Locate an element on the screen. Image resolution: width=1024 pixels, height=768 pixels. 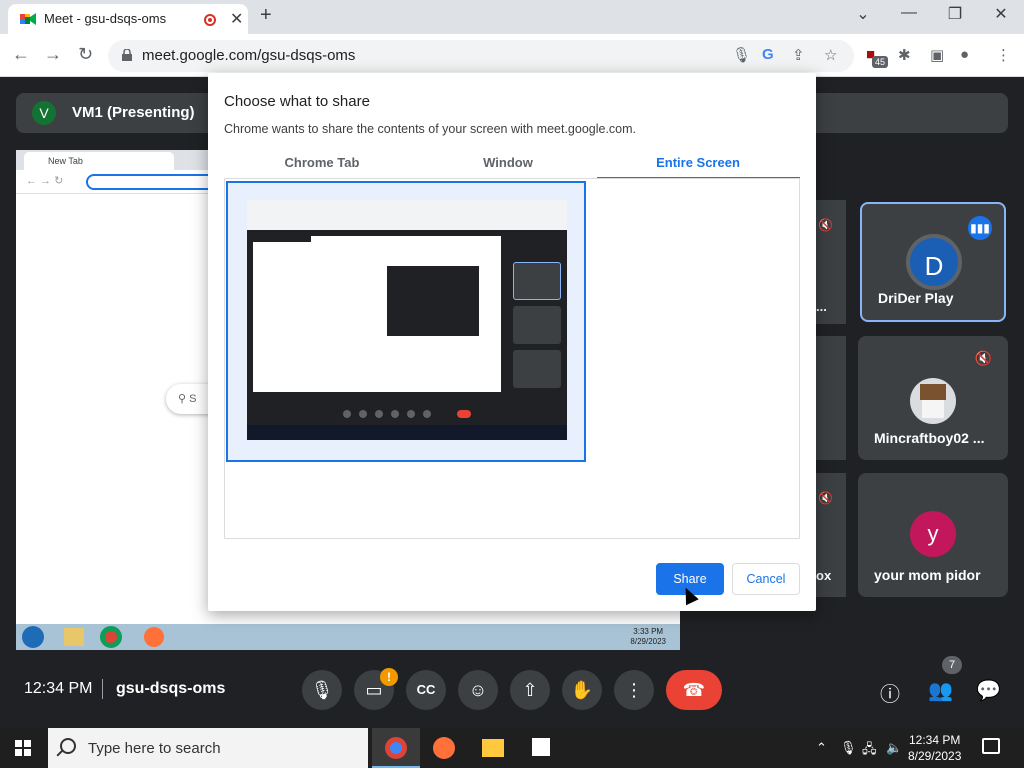
shared-taskbar: 3:33 PM 8/29/2023 is located at coordinates (348, 637).